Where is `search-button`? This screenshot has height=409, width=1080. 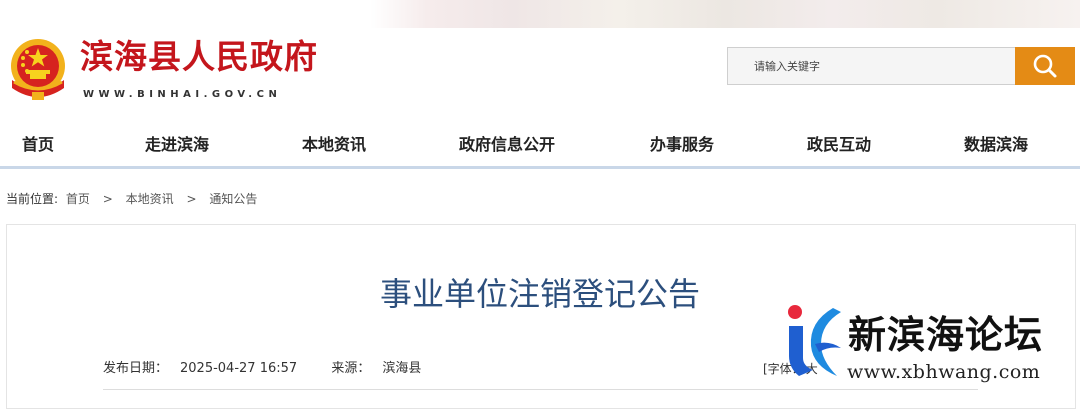
search-button is located at coordinates (1045, 66).